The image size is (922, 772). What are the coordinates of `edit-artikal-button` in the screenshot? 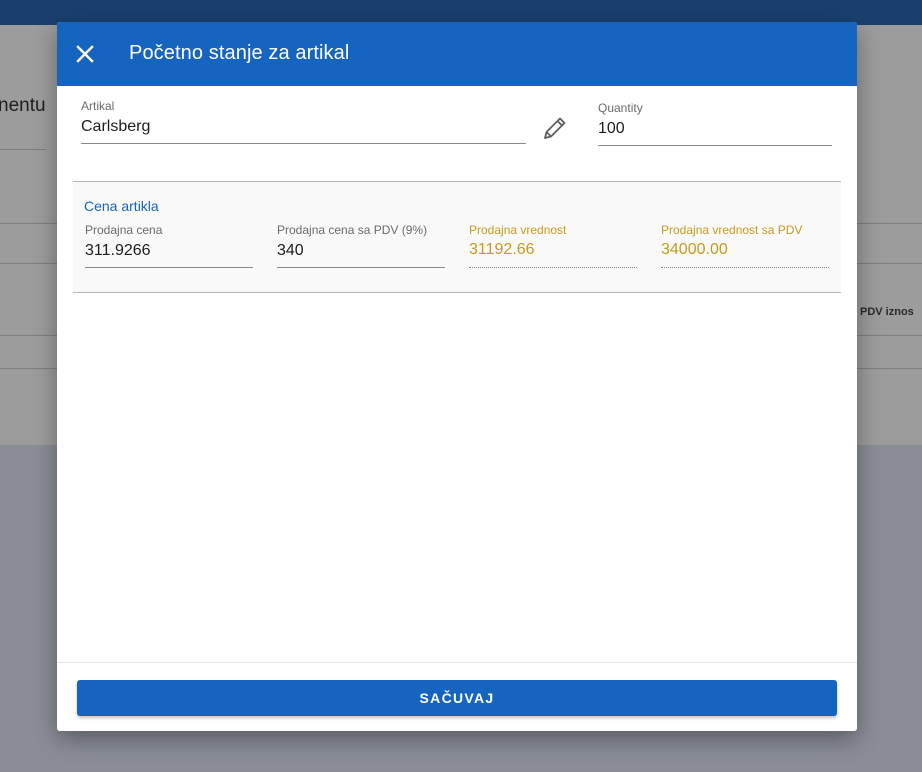 It's located at (555, 128).